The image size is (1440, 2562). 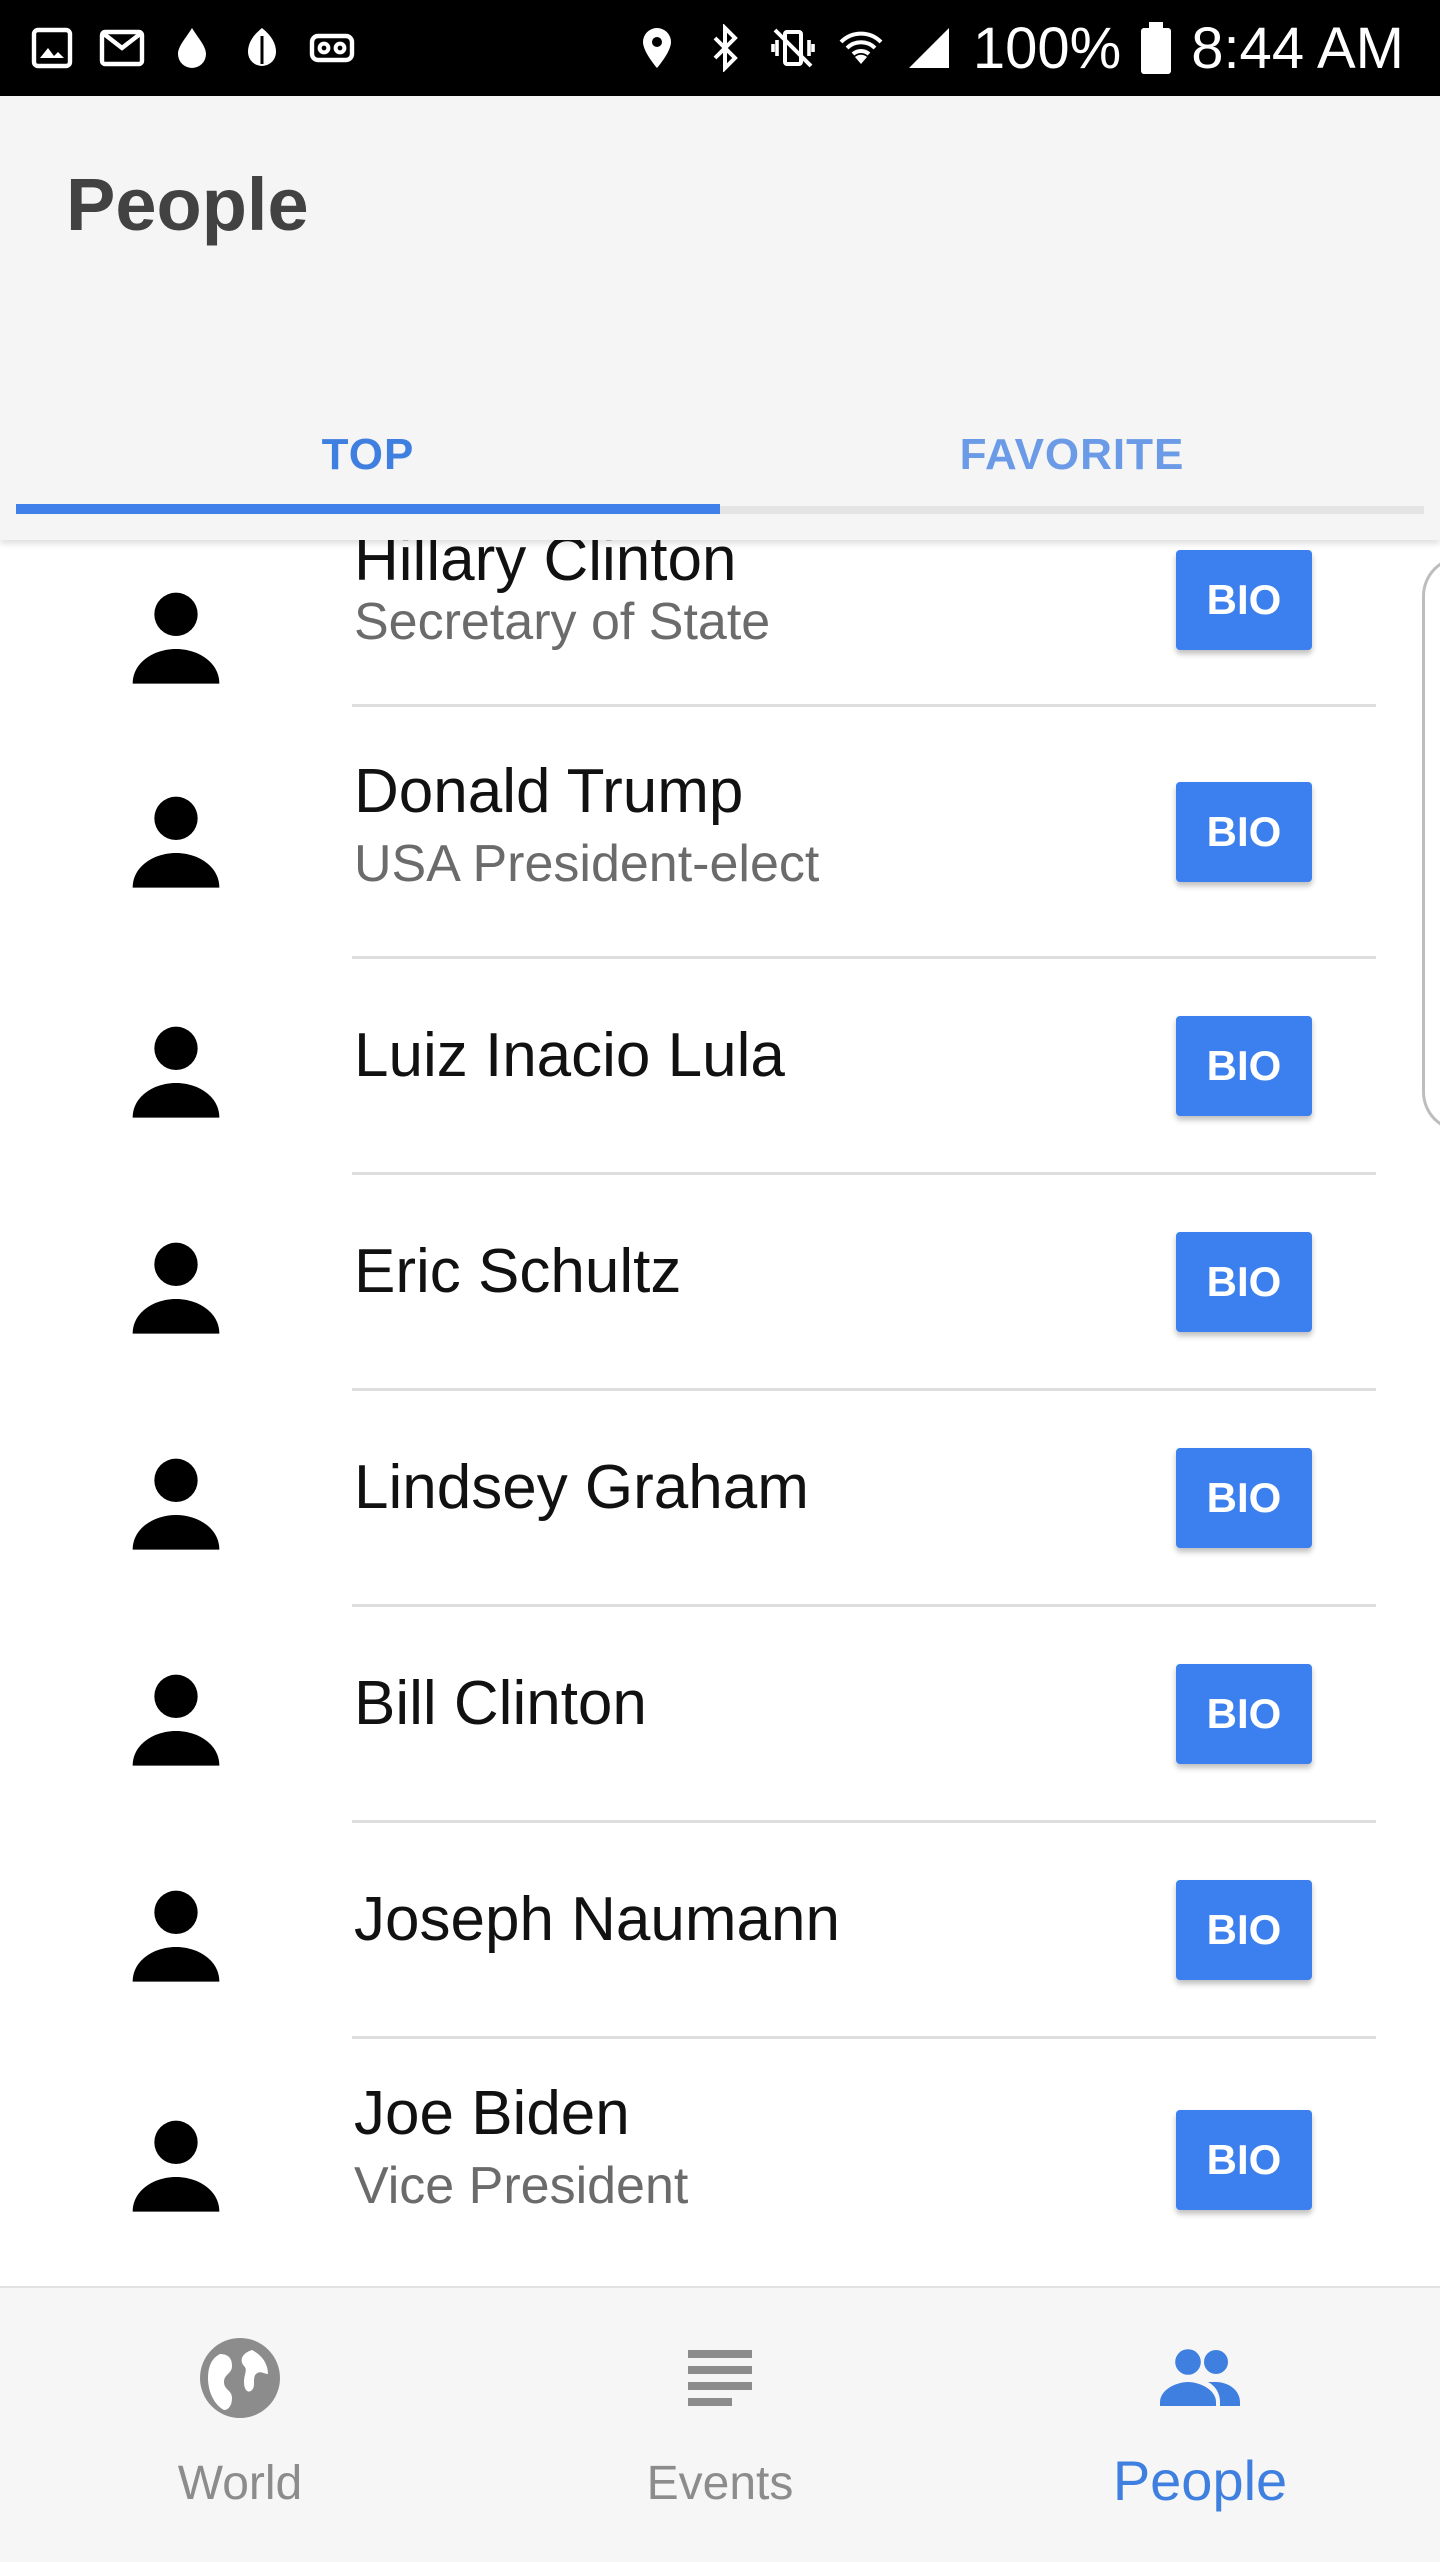 What do you see at coordinates (720, 1281) in the screenshot?
I see `list-item: Eric Schultz BIO` at bounding box center [720, 1281].